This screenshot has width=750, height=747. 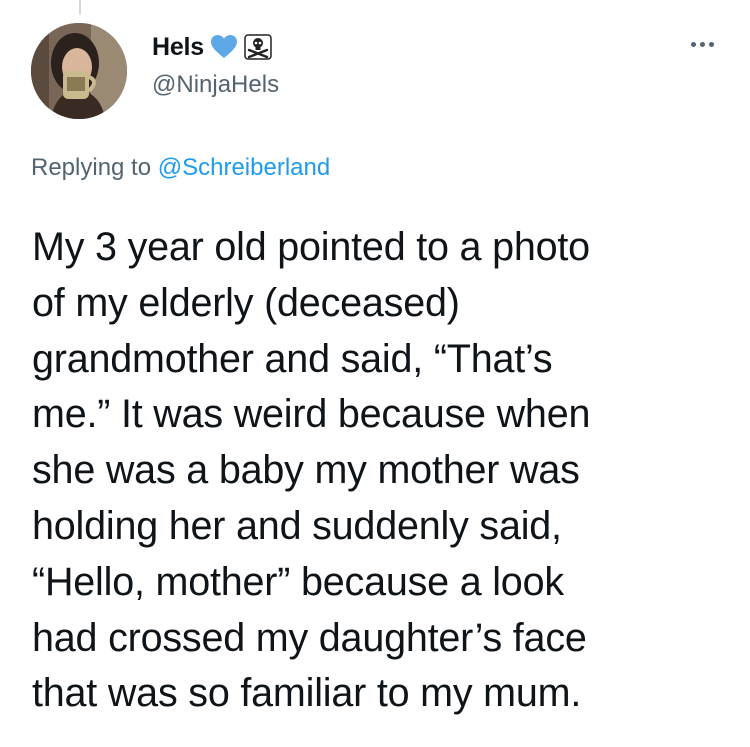 I want to click on author-name-row: Hels, so click(x=212, y=47).